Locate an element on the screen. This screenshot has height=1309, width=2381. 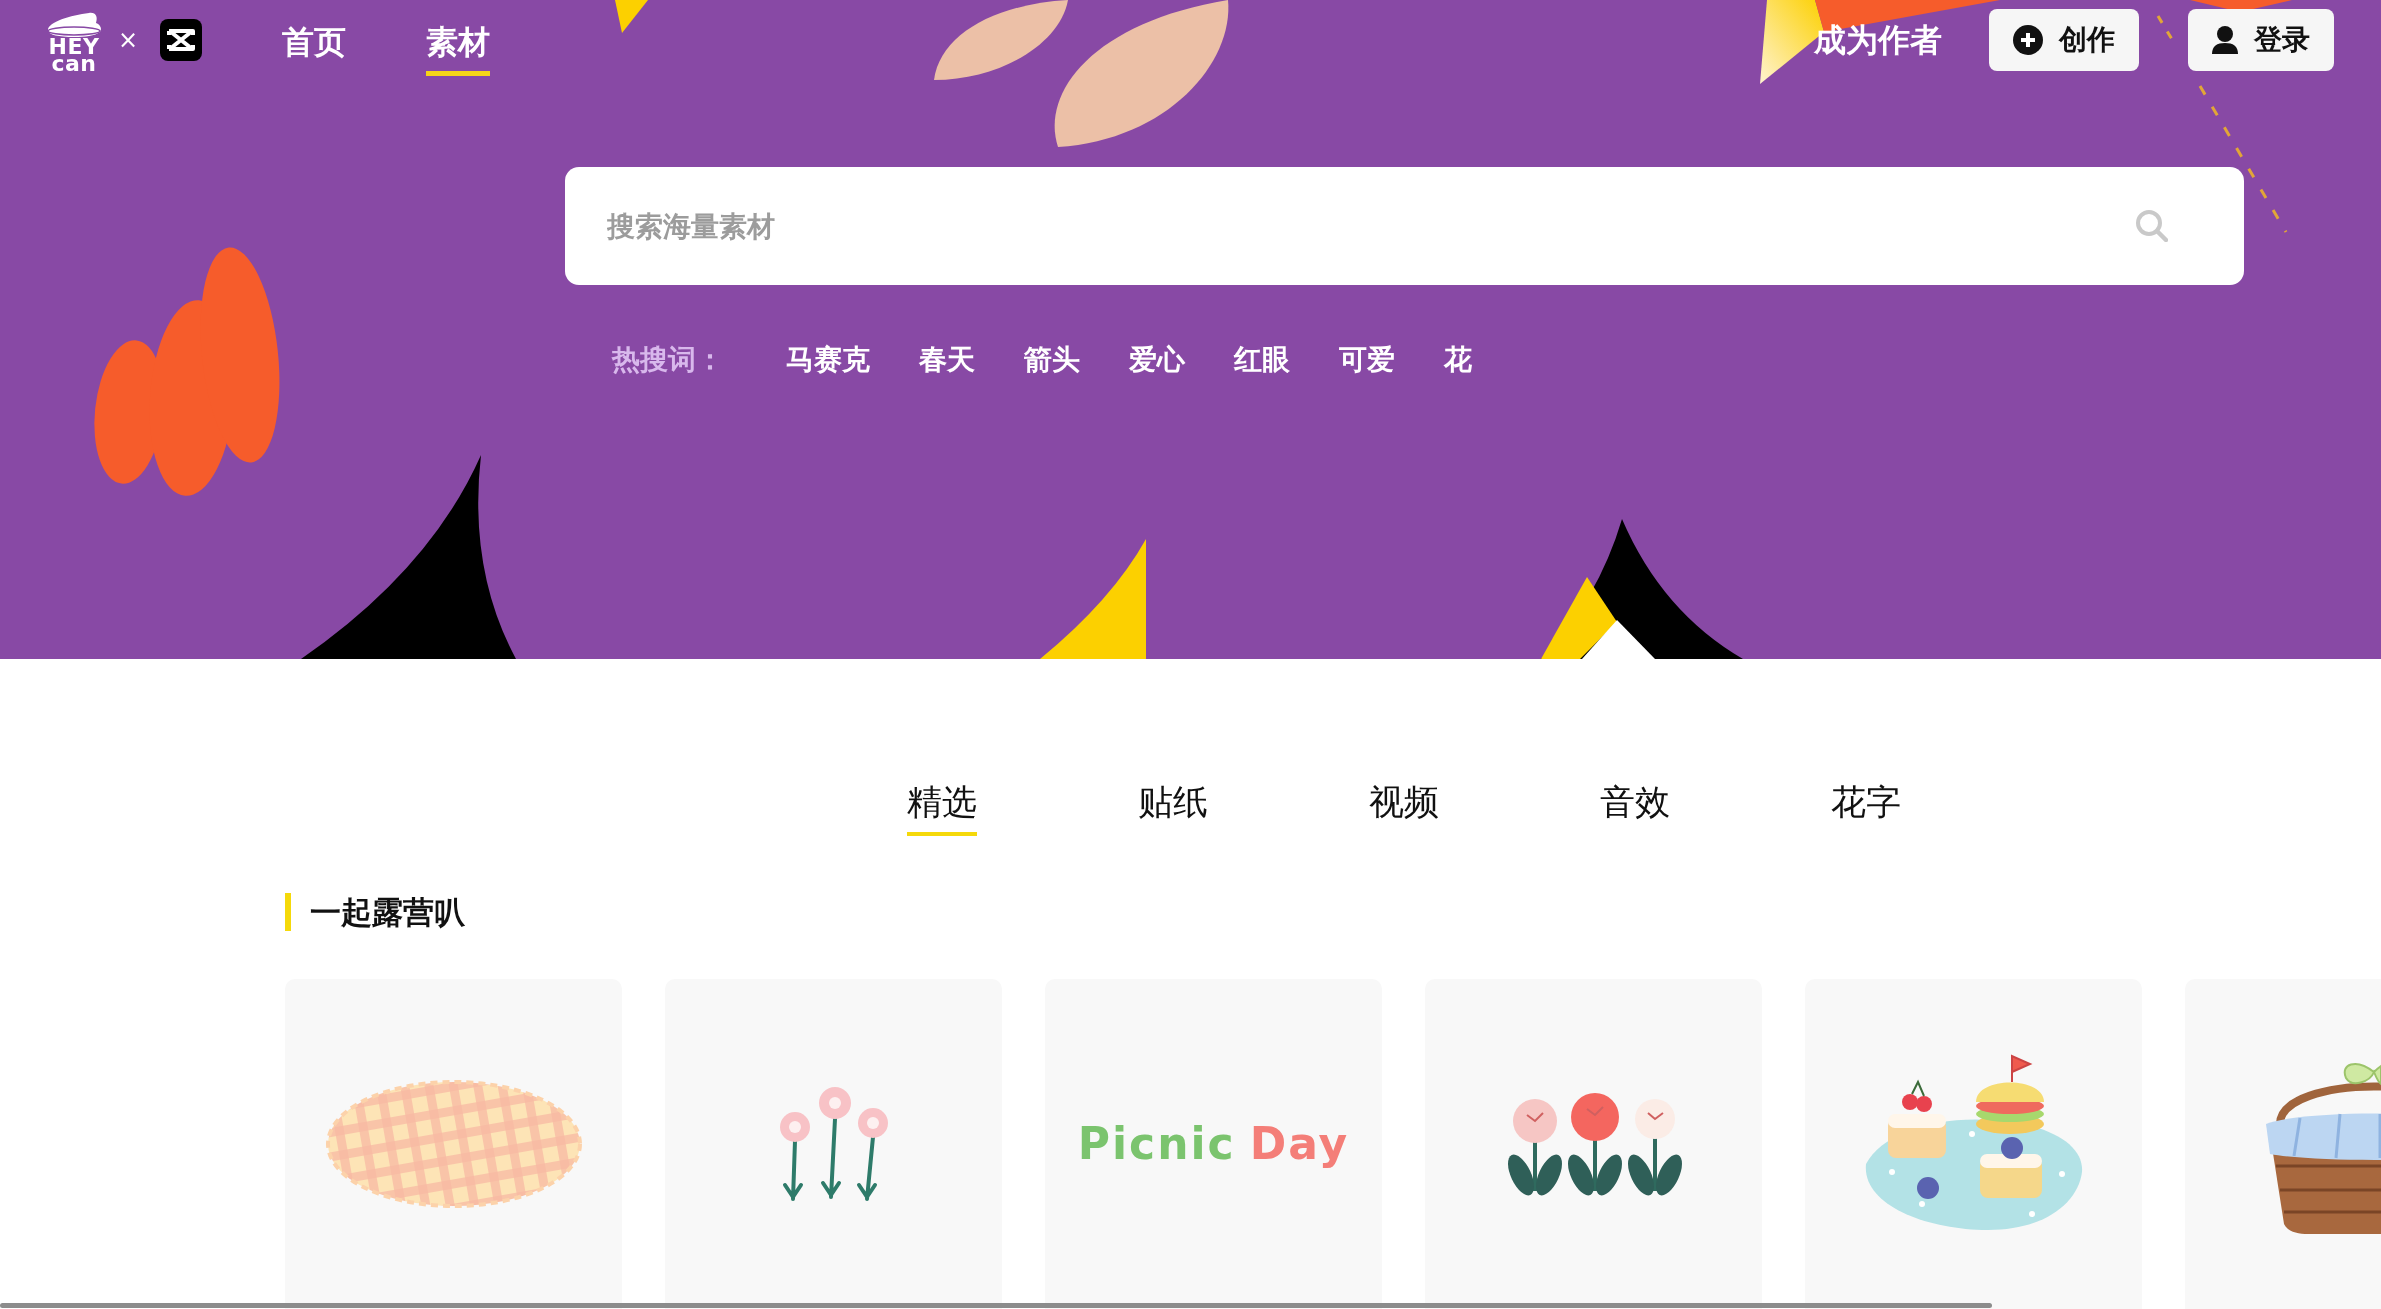
plus-circle-icon is located at coordinates (2028, 40).